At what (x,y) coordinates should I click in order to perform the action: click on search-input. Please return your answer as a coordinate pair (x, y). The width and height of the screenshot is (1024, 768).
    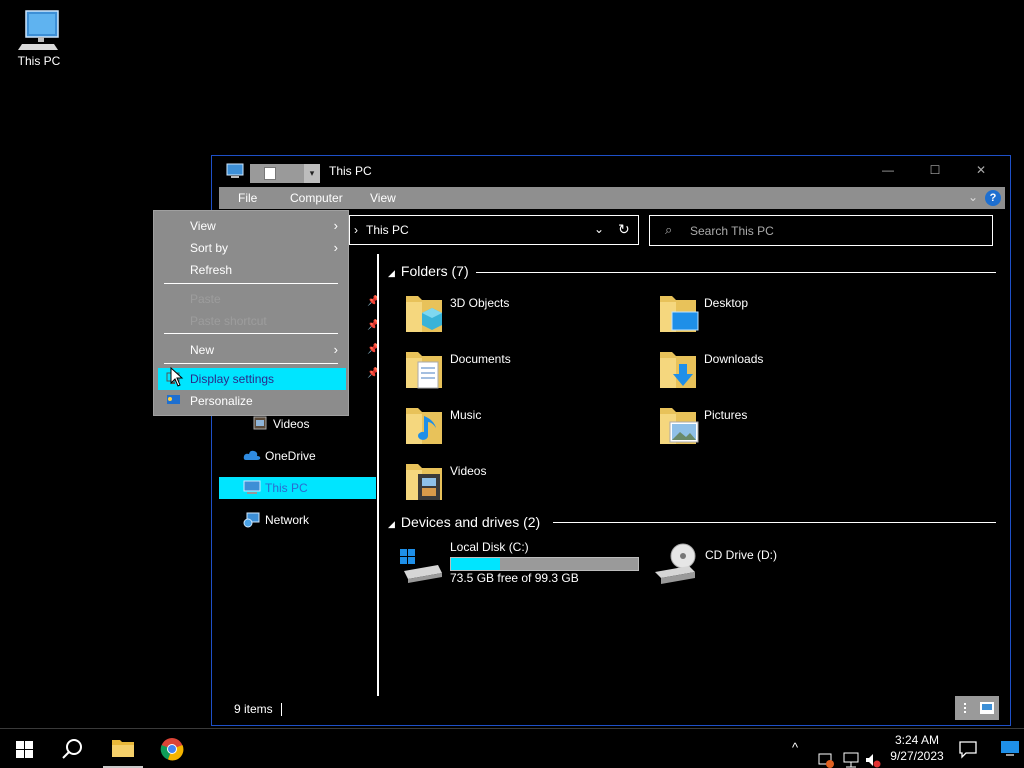
    Looking at the image, I should click on (835, 231).